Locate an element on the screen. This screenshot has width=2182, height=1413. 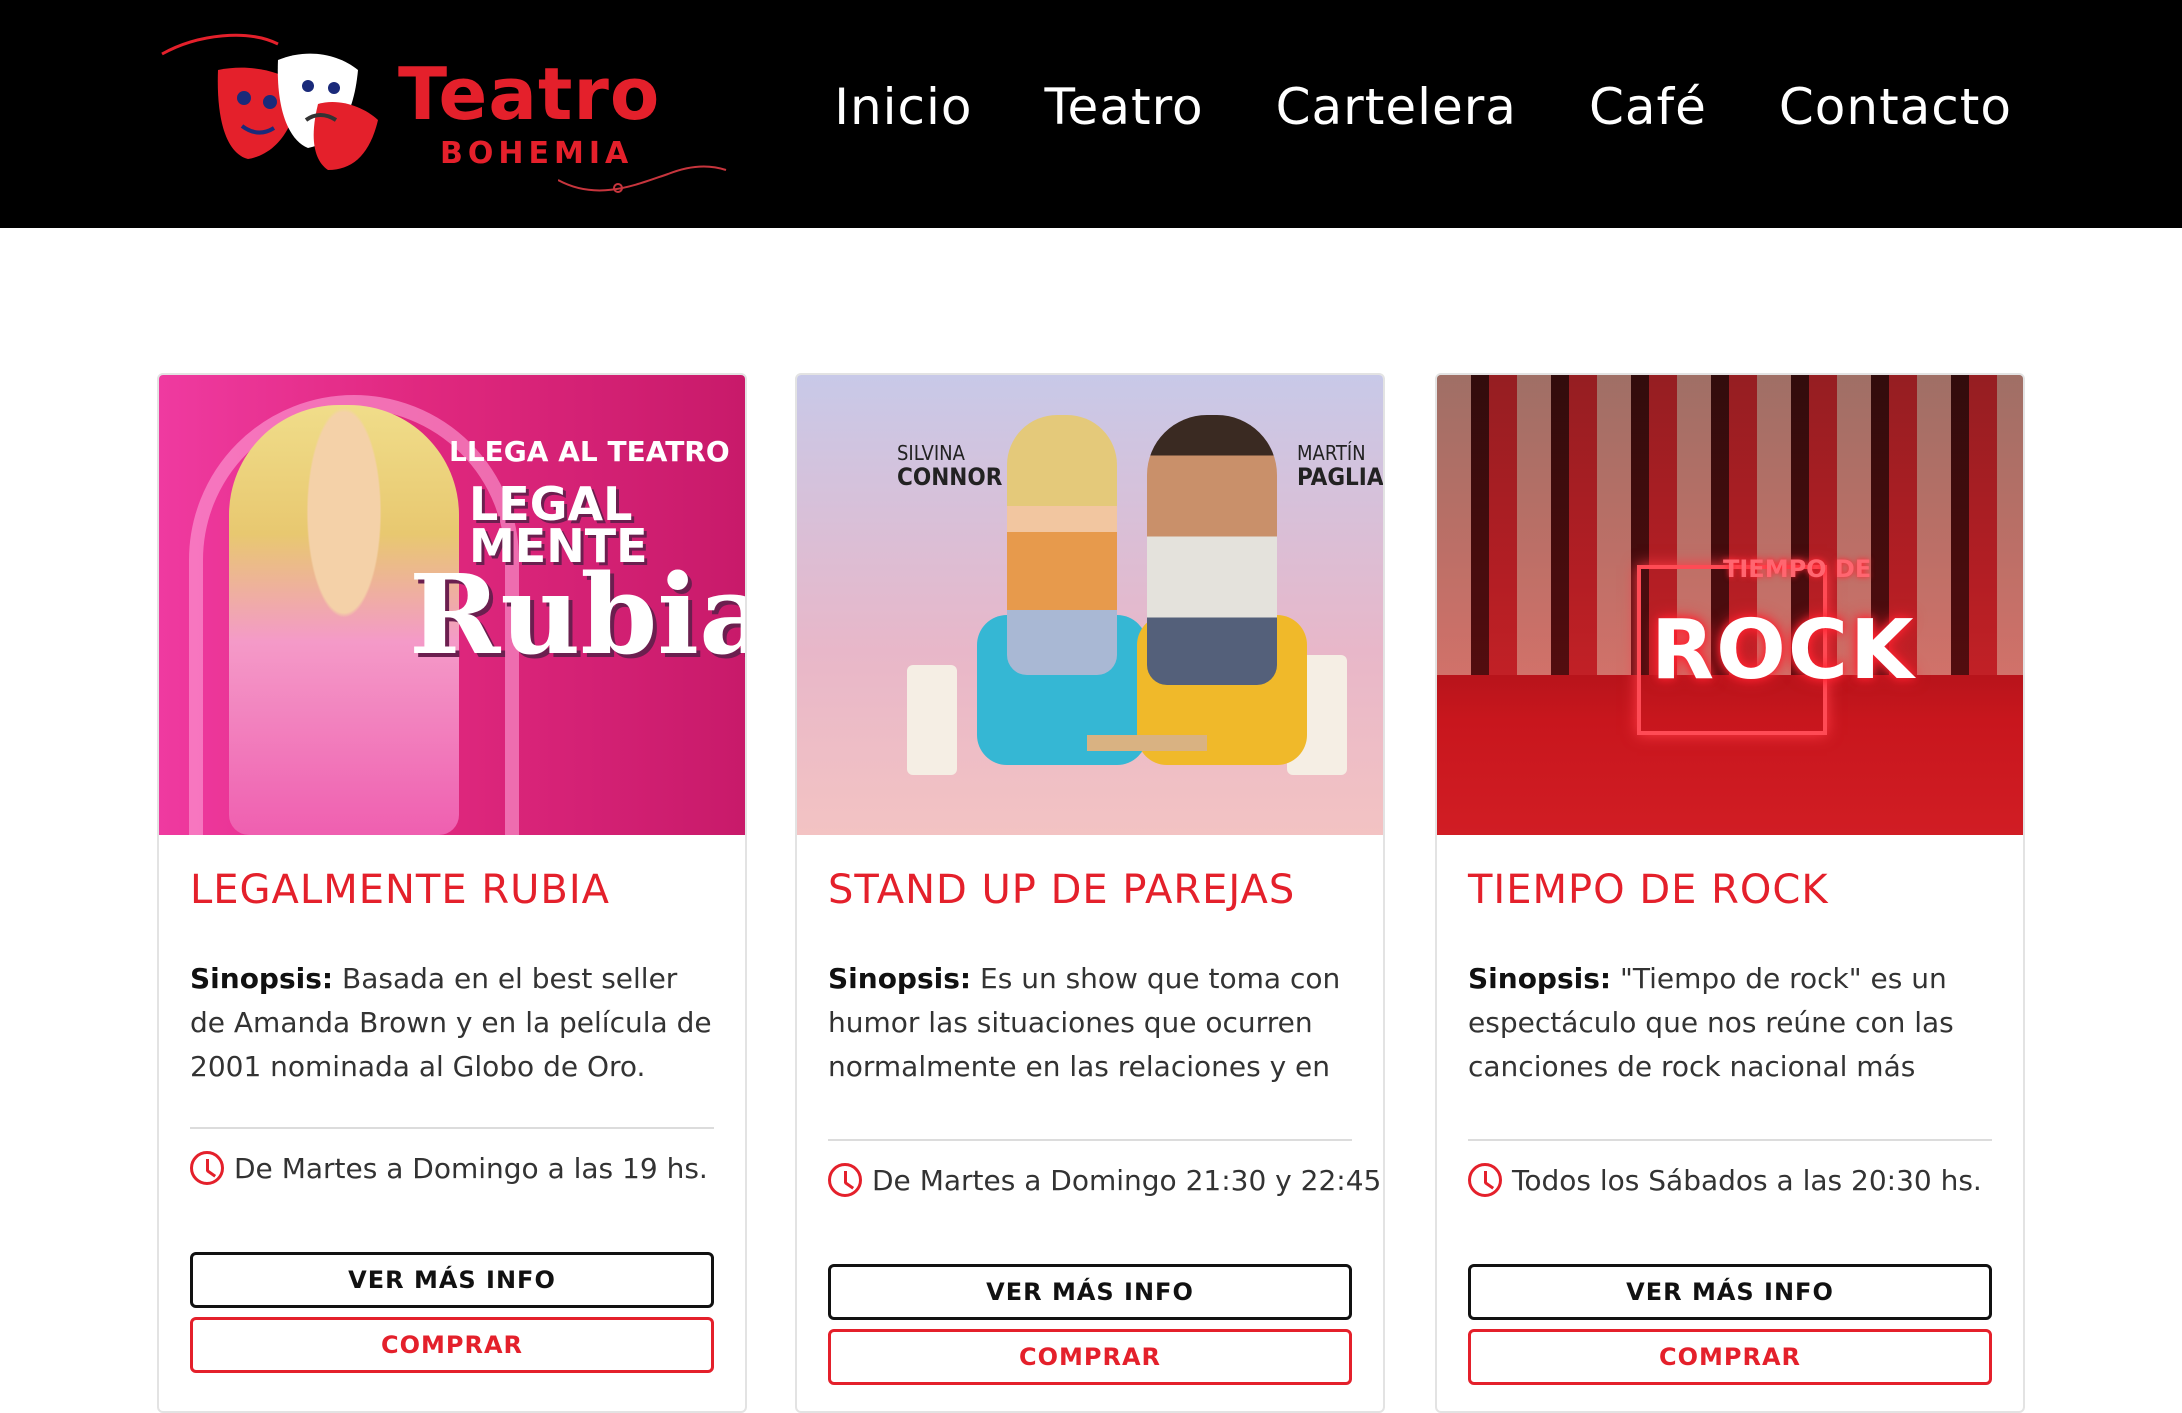
nav-item-cafe: Café is located at coordinates (1648, 107).